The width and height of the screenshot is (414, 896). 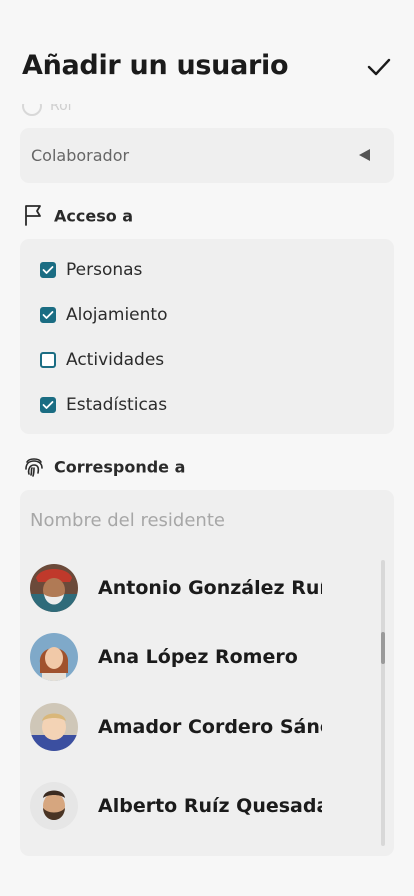 What do you see at coordinates (155, 65) in the screenshot?
I see `page-title: Añadir un usuario` at bounding box center [155, 65].